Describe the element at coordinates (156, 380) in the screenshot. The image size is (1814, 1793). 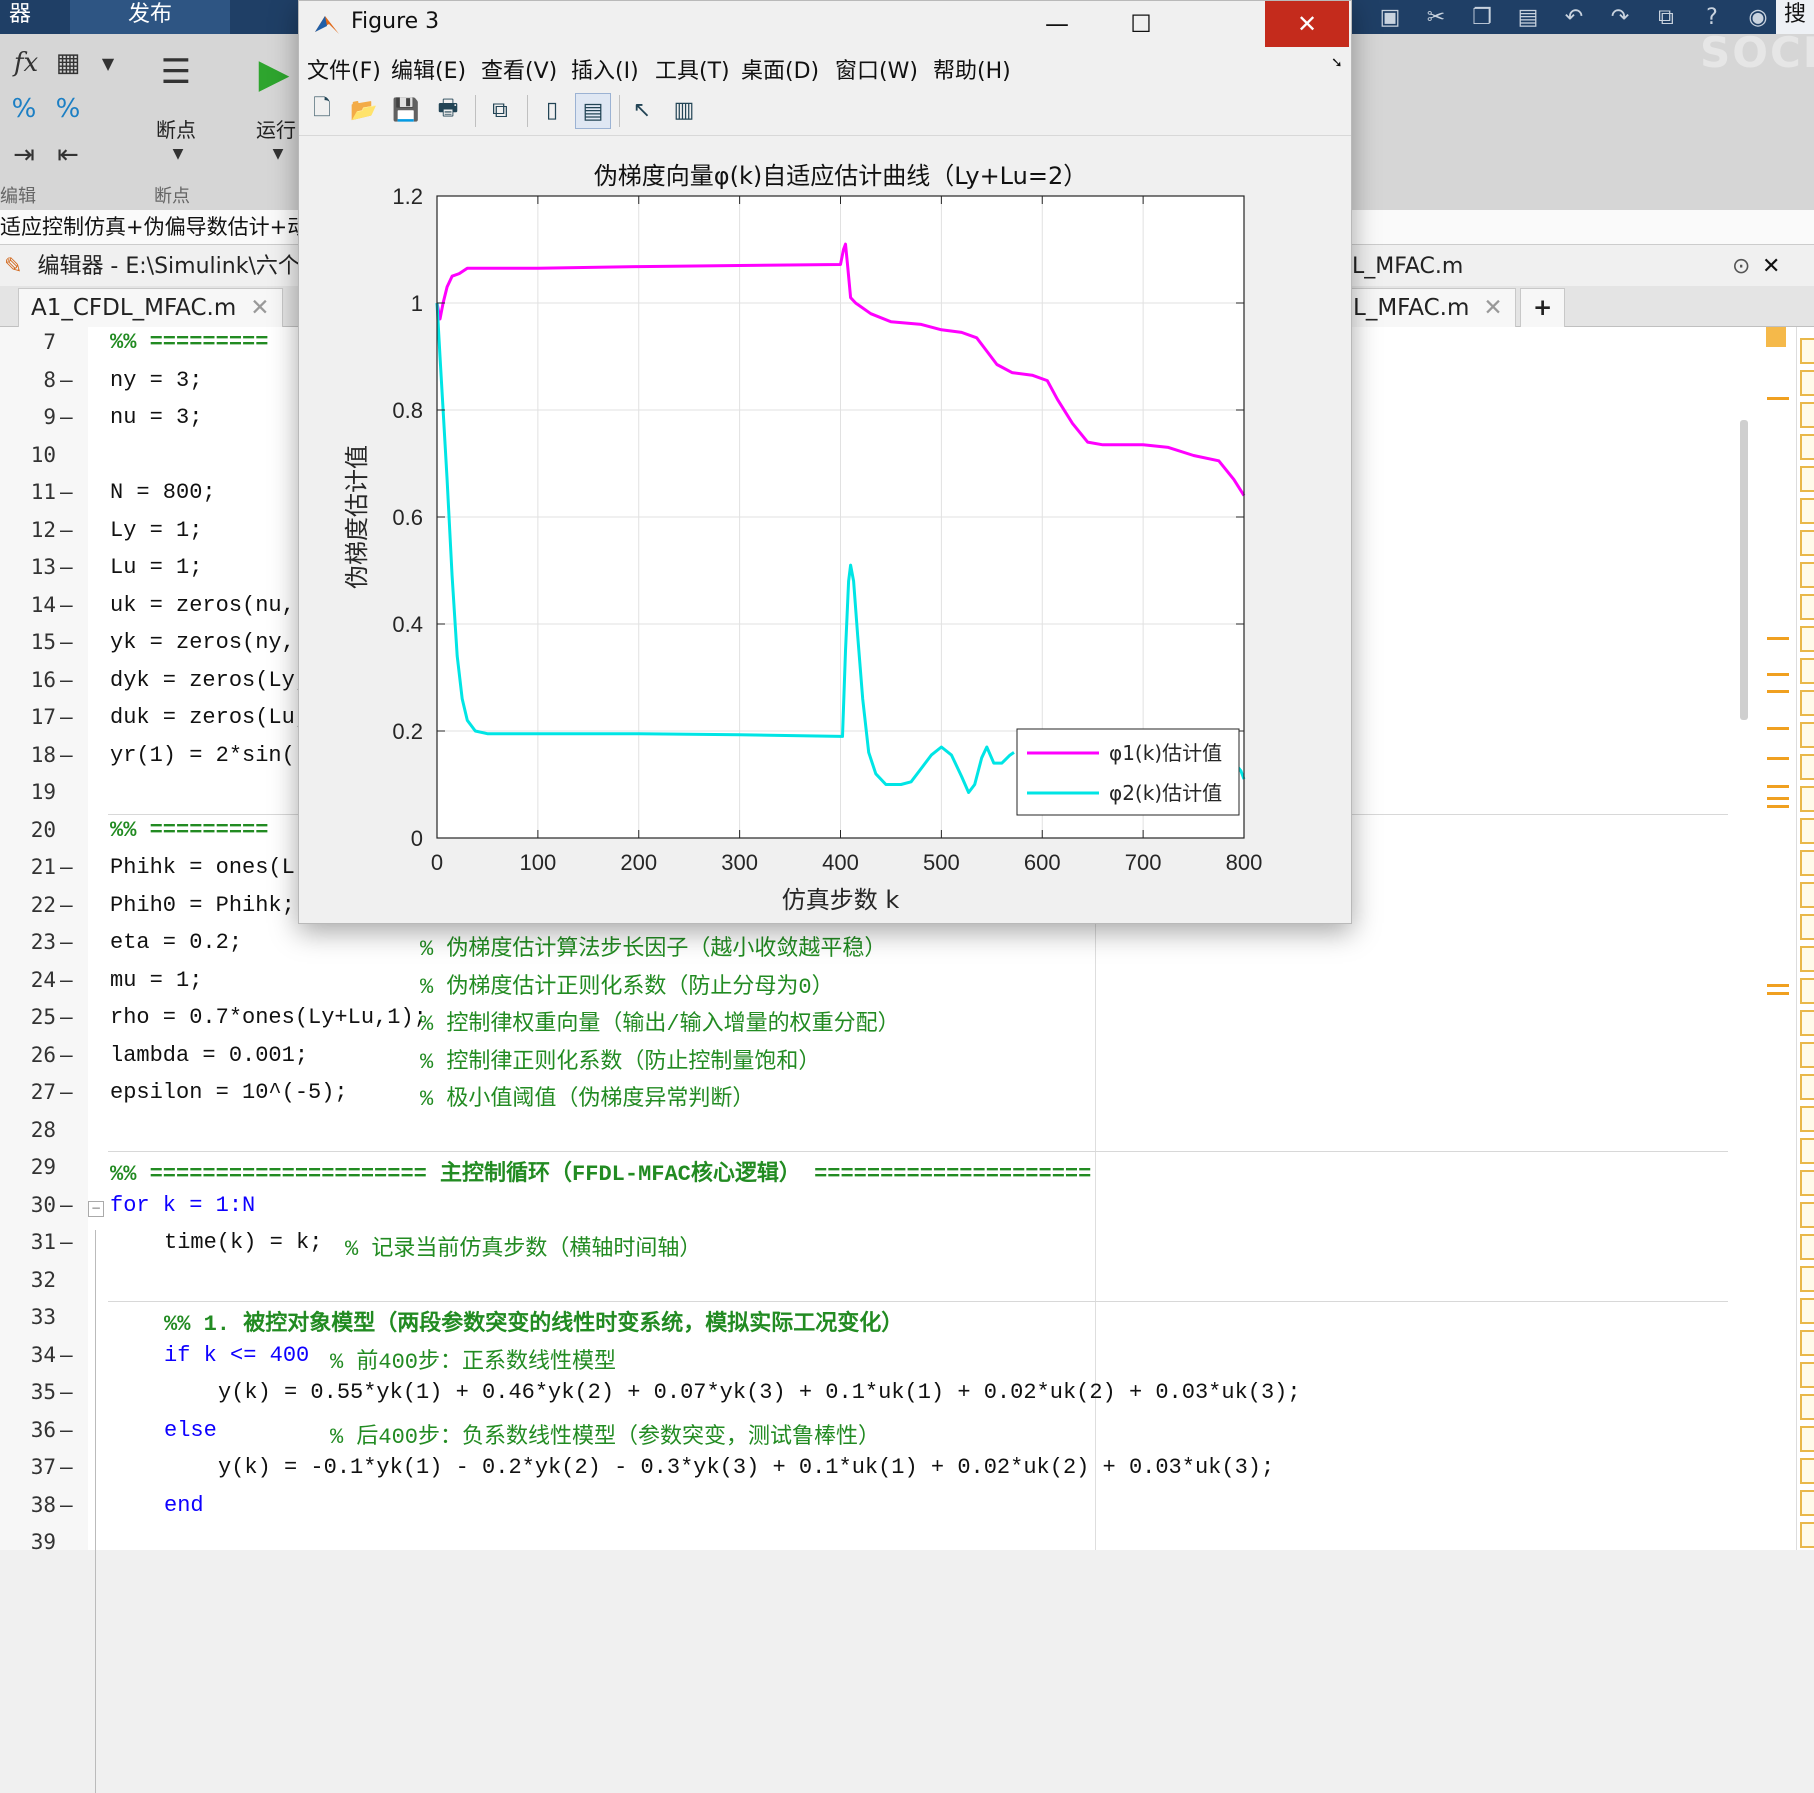
I see `code-line: ny = 3;` at that location.